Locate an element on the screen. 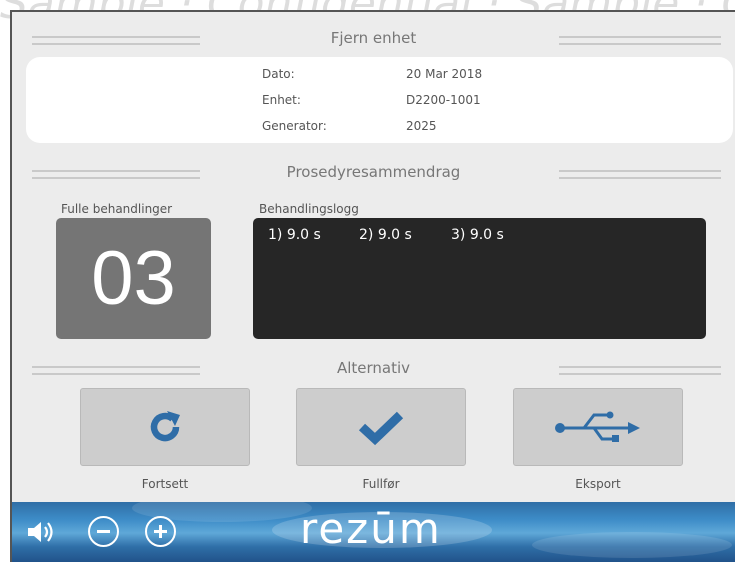  continue-button is located at coordinates (165, 427).